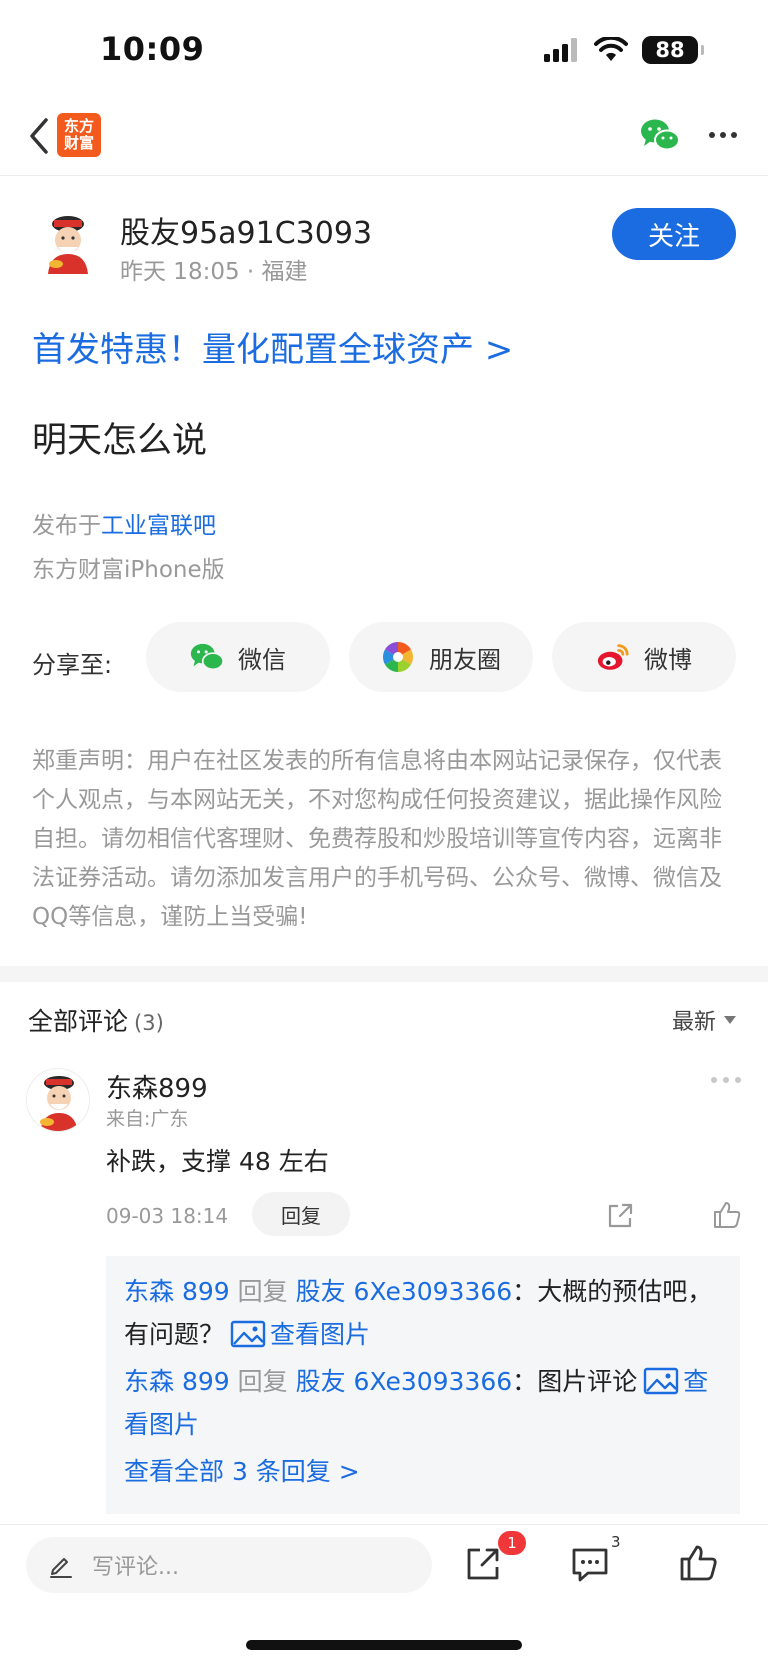 This screenshot has height=1665, width=768. I want to click on share-weibo-button: 微博, so click(644, 657).